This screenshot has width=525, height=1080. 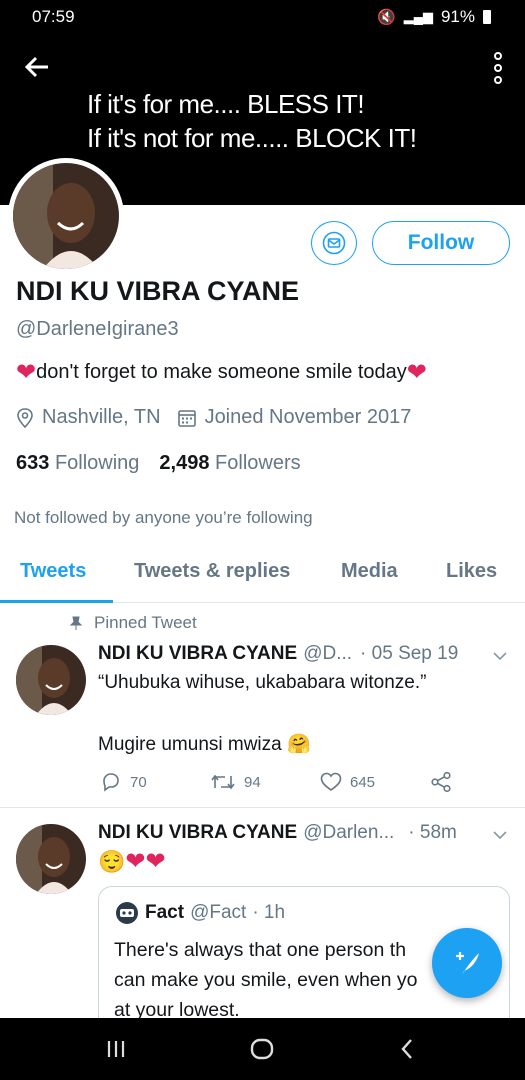 I want to click on bio-text: don't forget to make someone smile today, so click(x=221, y=372).